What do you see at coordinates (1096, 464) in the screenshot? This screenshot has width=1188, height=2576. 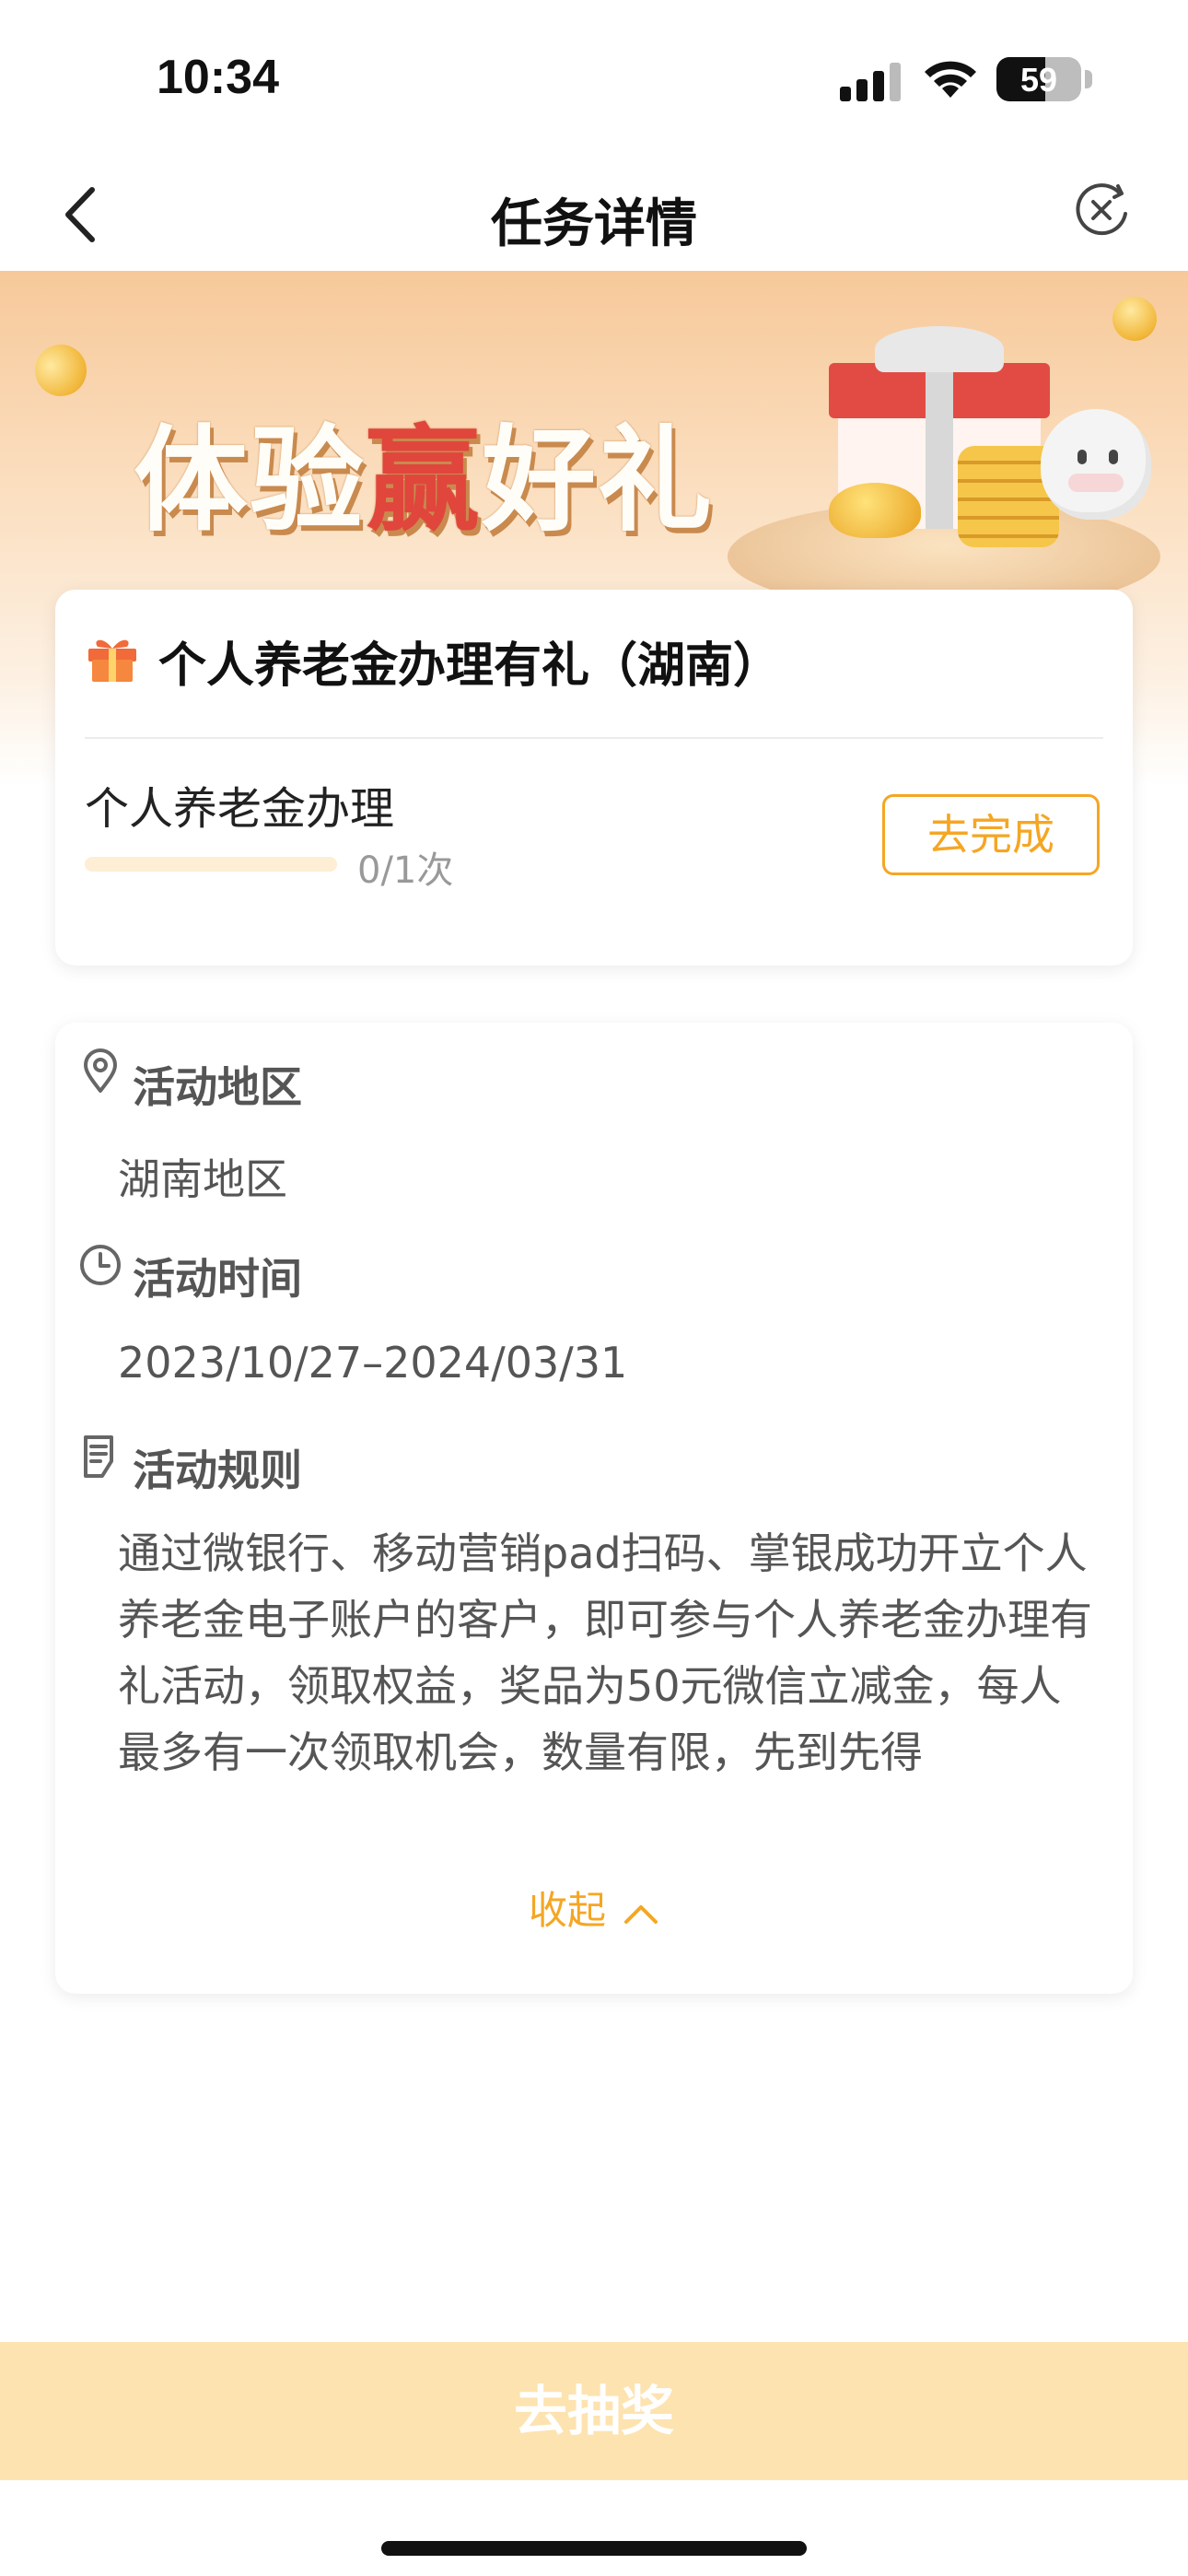 I see `mascot-illustration` at bounding box center [1096, 464].